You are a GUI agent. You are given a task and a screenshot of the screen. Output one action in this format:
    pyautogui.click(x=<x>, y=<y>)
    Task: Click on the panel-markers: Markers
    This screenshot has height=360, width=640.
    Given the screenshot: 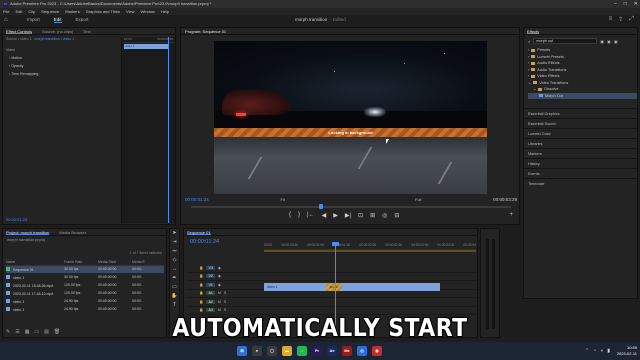 What is the action you would take?
    pyautogui.click(x=580, y=153)
    